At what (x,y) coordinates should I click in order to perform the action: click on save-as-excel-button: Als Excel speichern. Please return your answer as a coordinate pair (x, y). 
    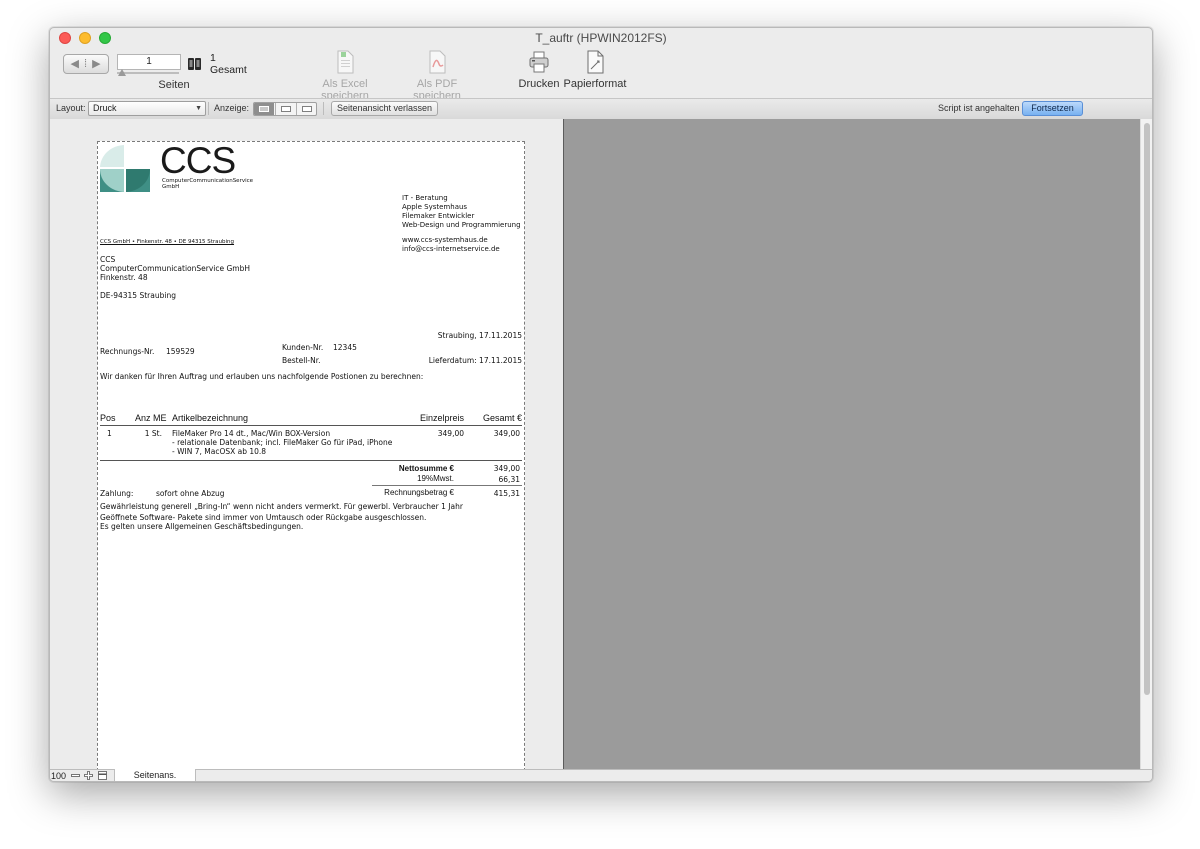
    Looking at the image, I should click on (345, 76).